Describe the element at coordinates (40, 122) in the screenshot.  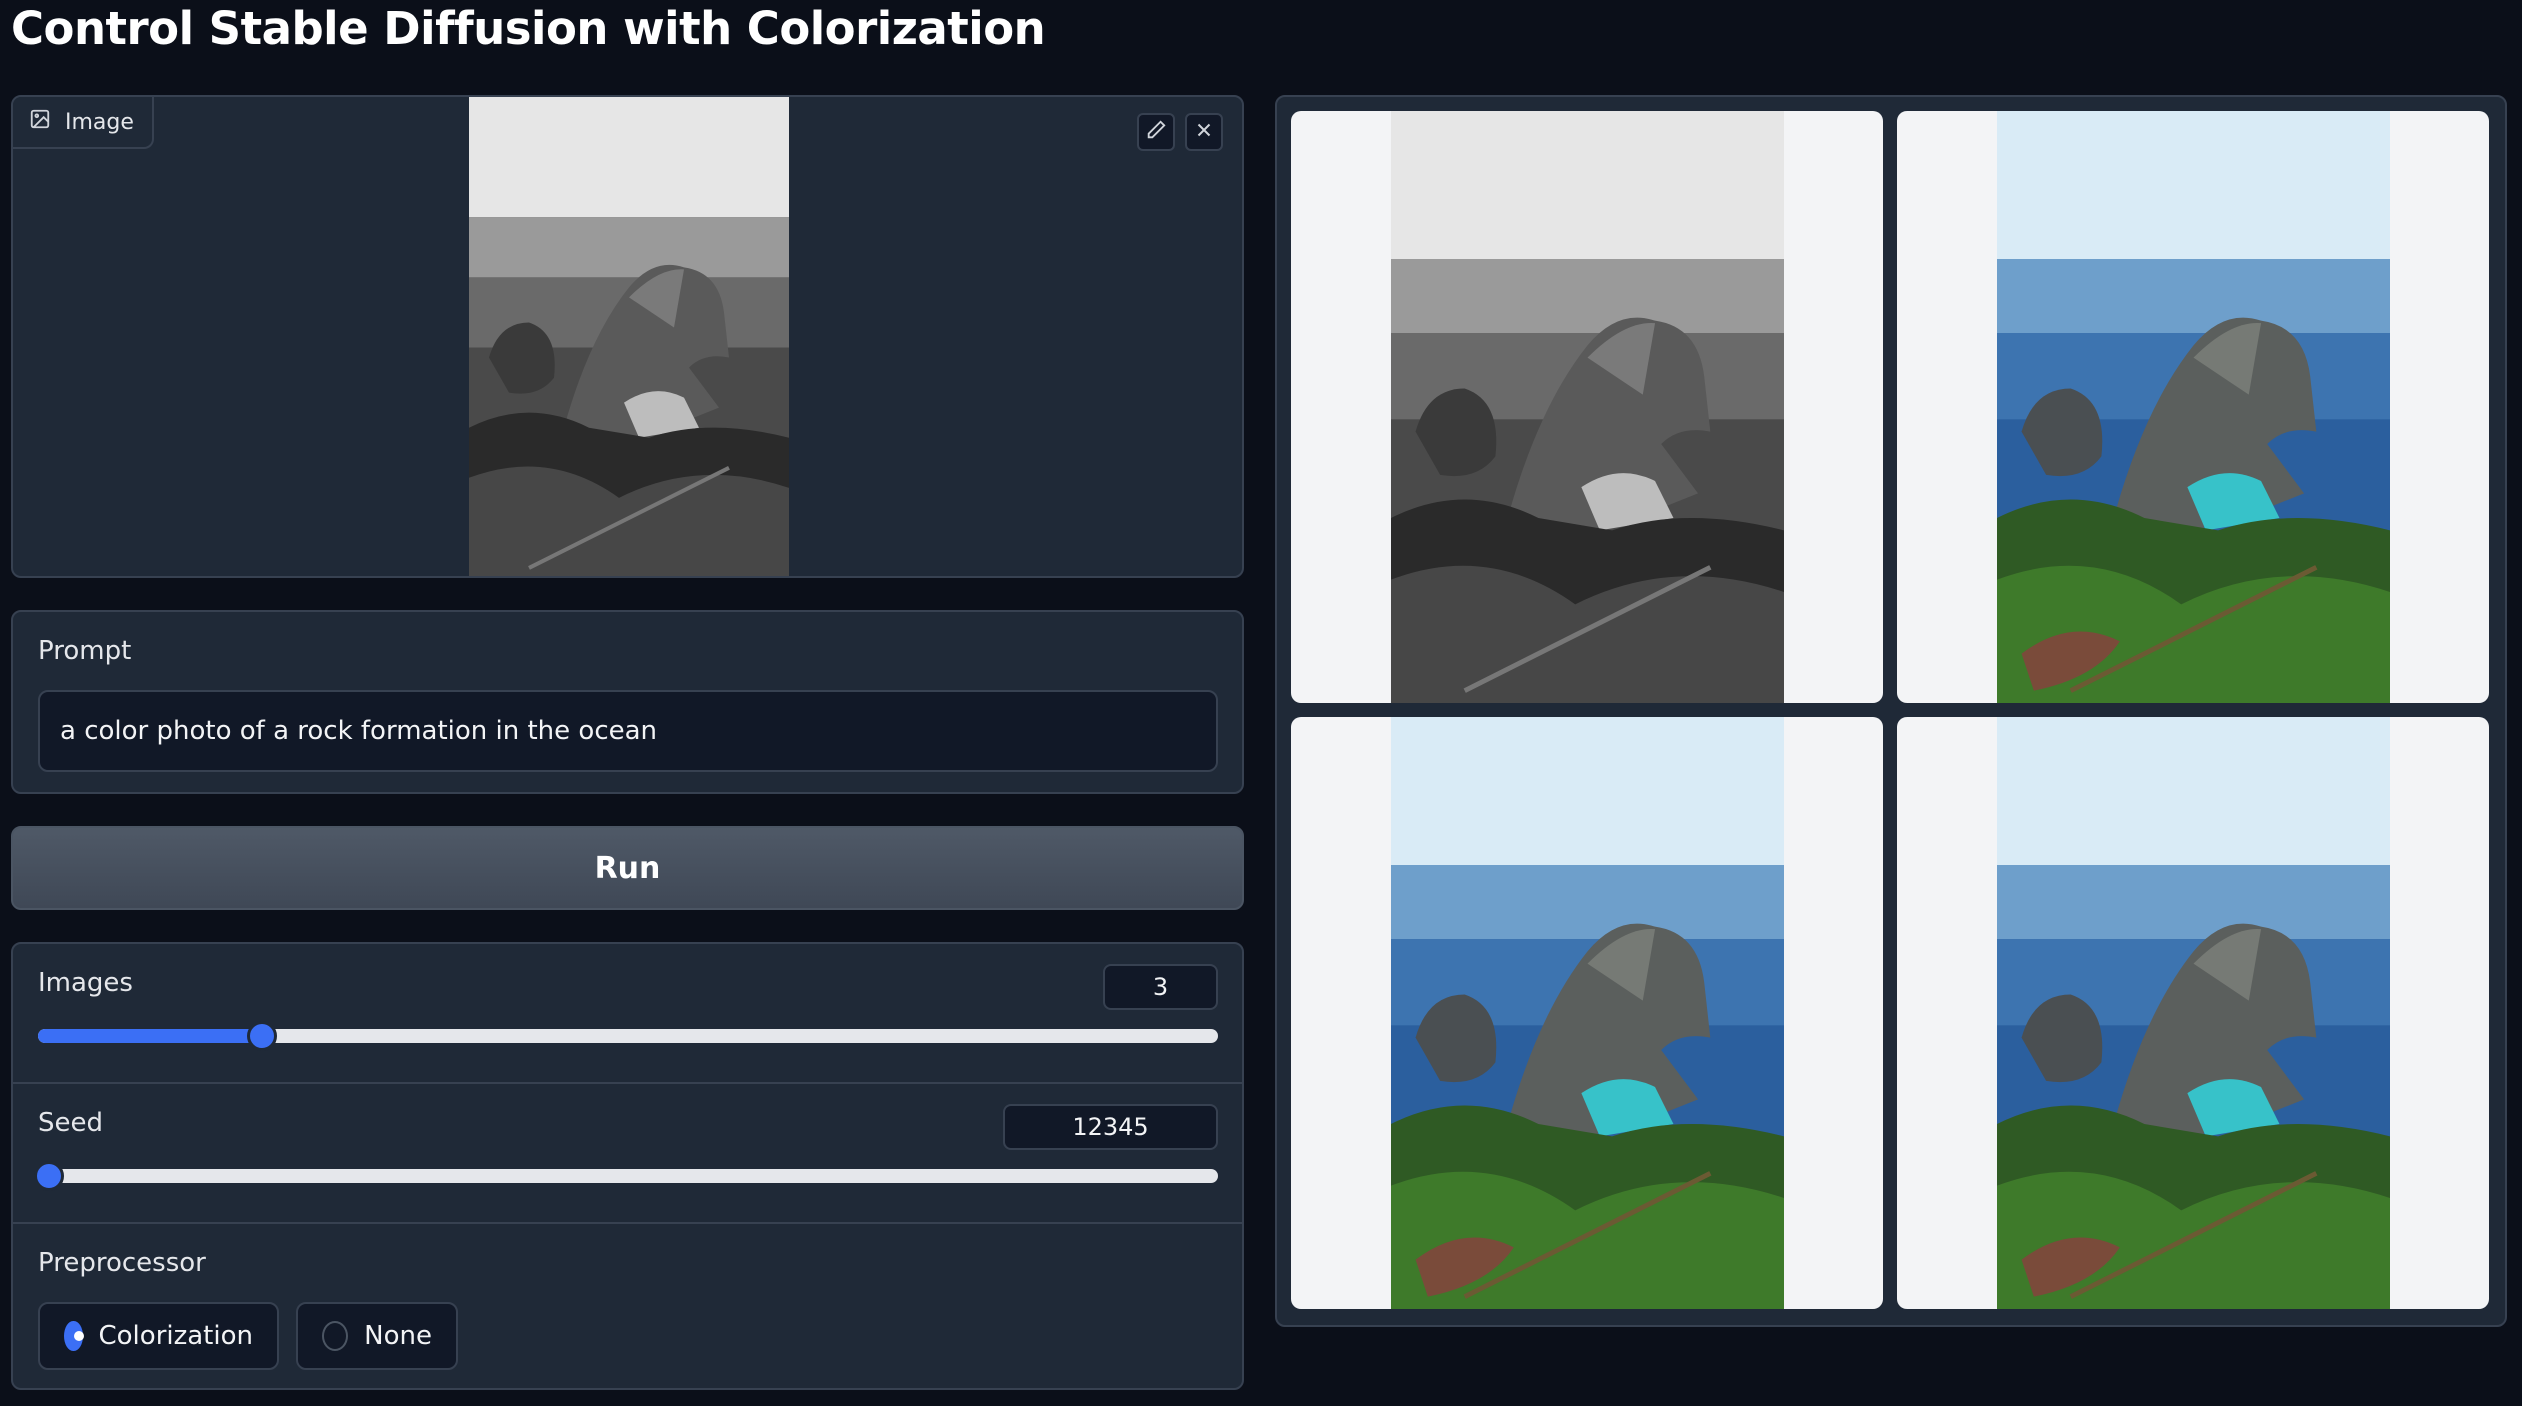
I see `image-icon` at that location.